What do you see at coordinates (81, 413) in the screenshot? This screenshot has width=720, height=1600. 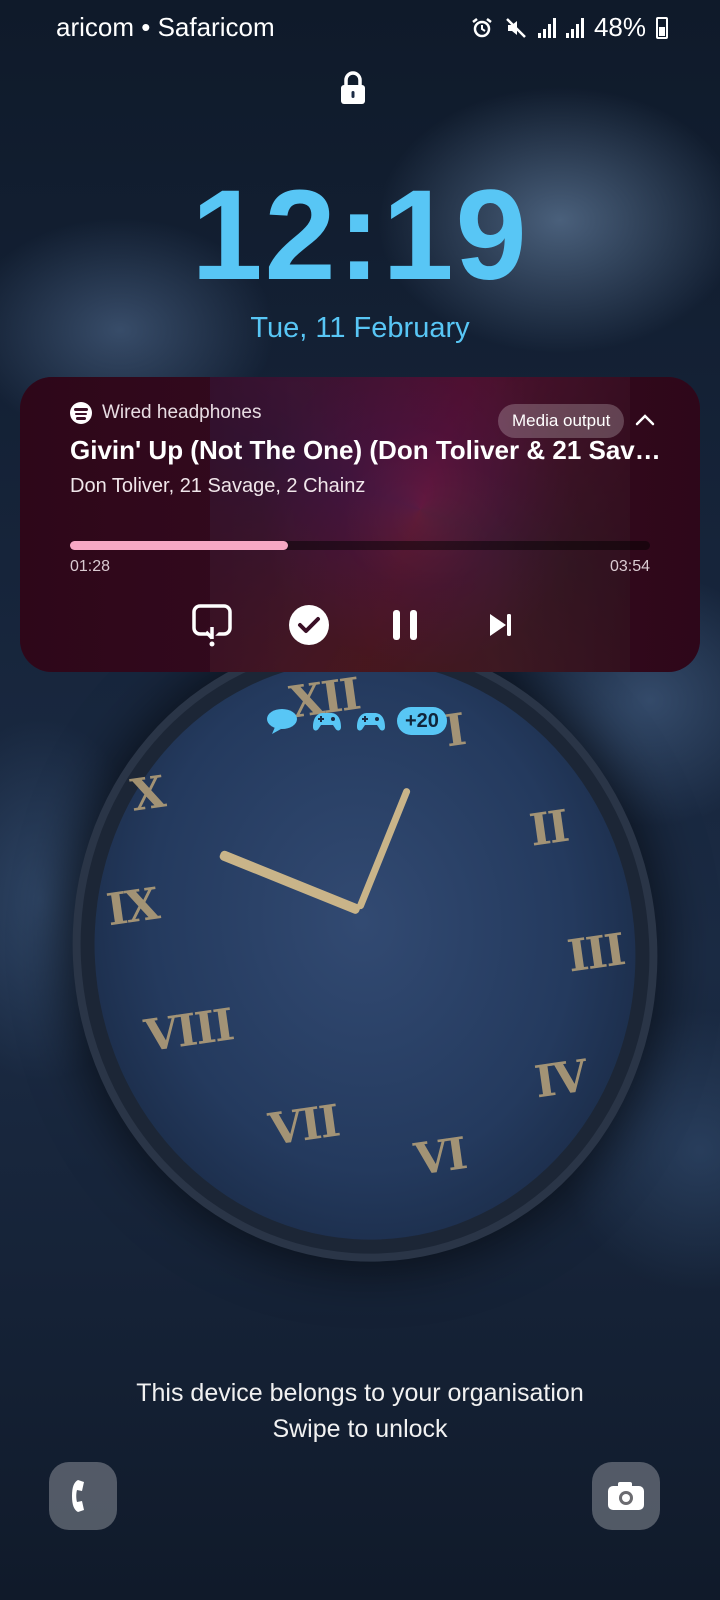 I see `spotify-icon` at bounding box center [81, 413].